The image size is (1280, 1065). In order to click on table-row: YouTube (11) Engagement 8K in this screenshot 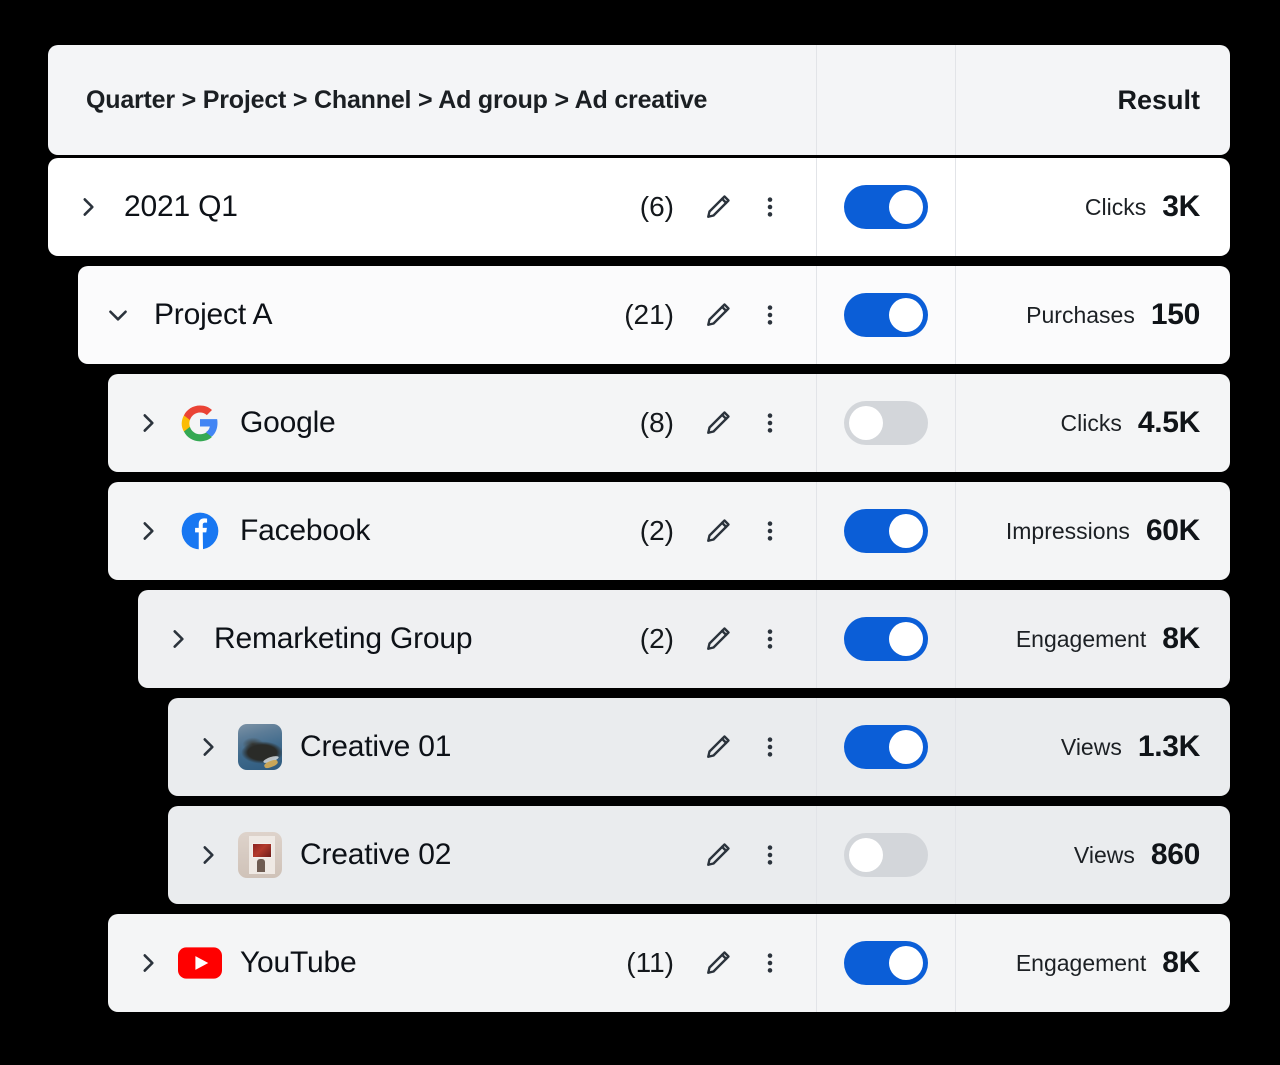, I will do `click(669, 963)`.